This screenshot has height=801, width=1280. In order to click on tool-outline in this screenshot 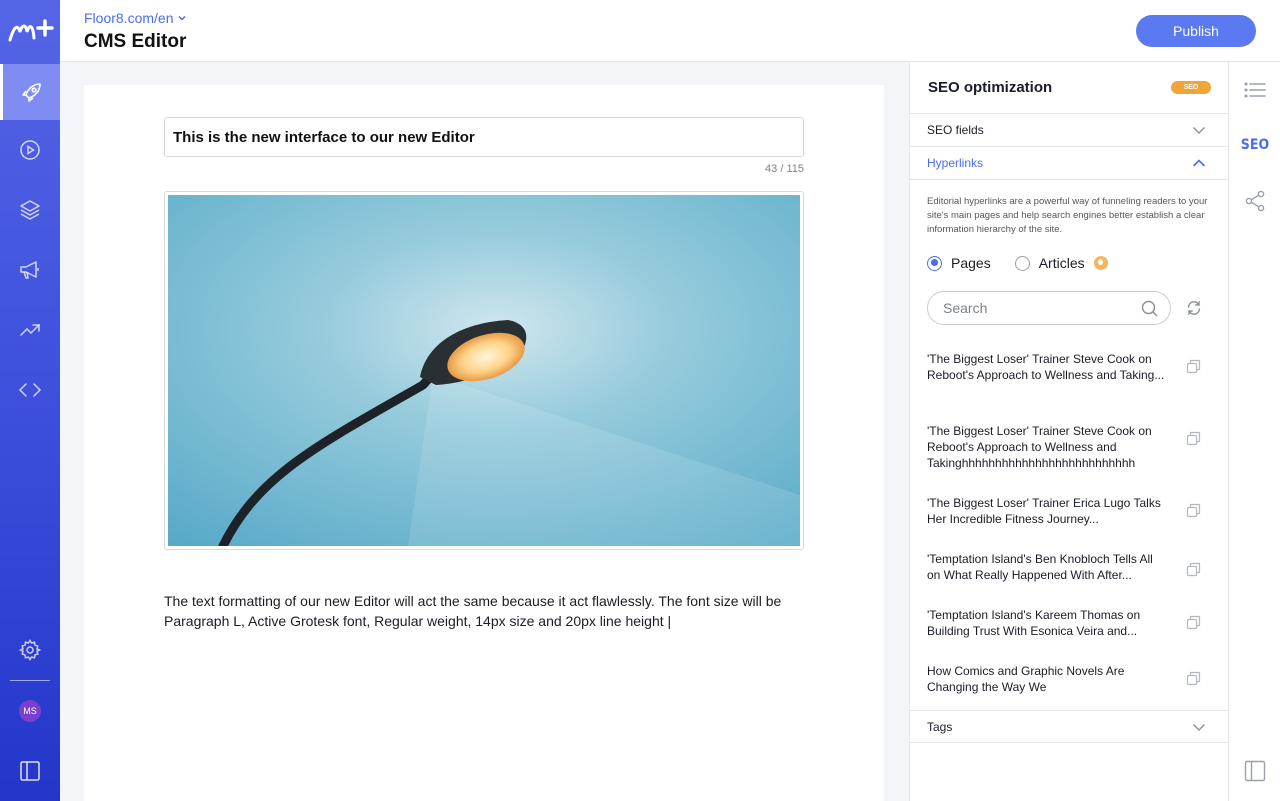, I will do `click(1254, 90)`.